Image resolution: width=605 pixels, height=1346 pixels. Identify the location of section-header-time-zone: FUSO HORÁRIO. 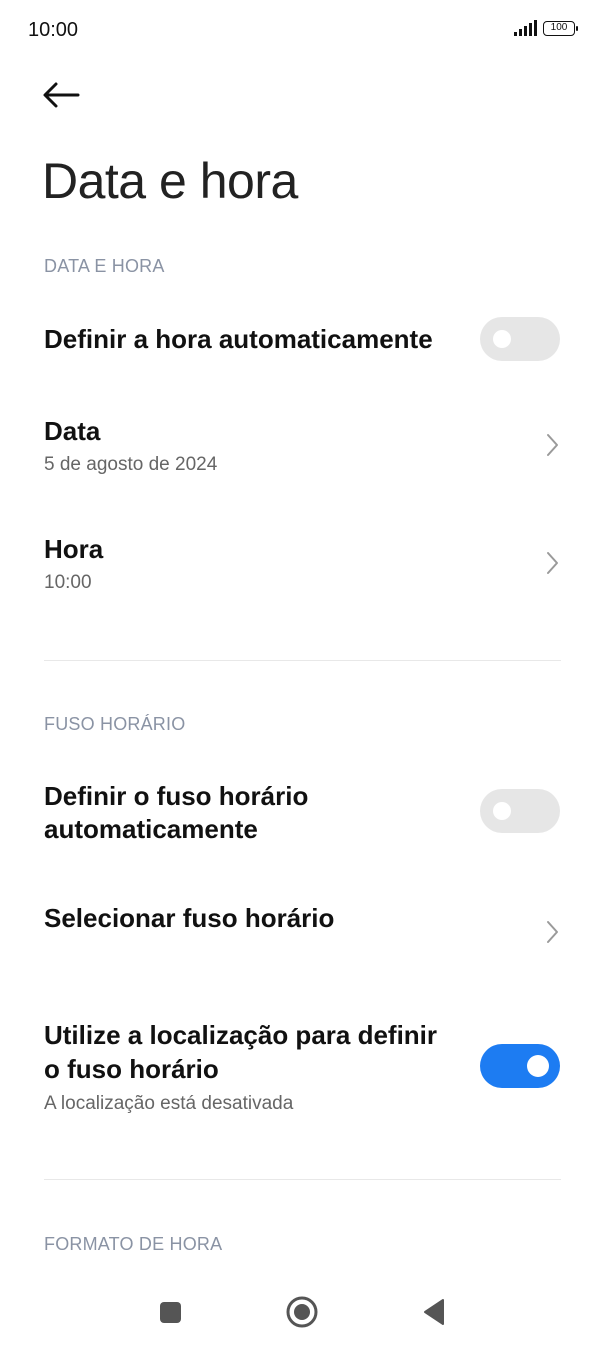
(115, 724).